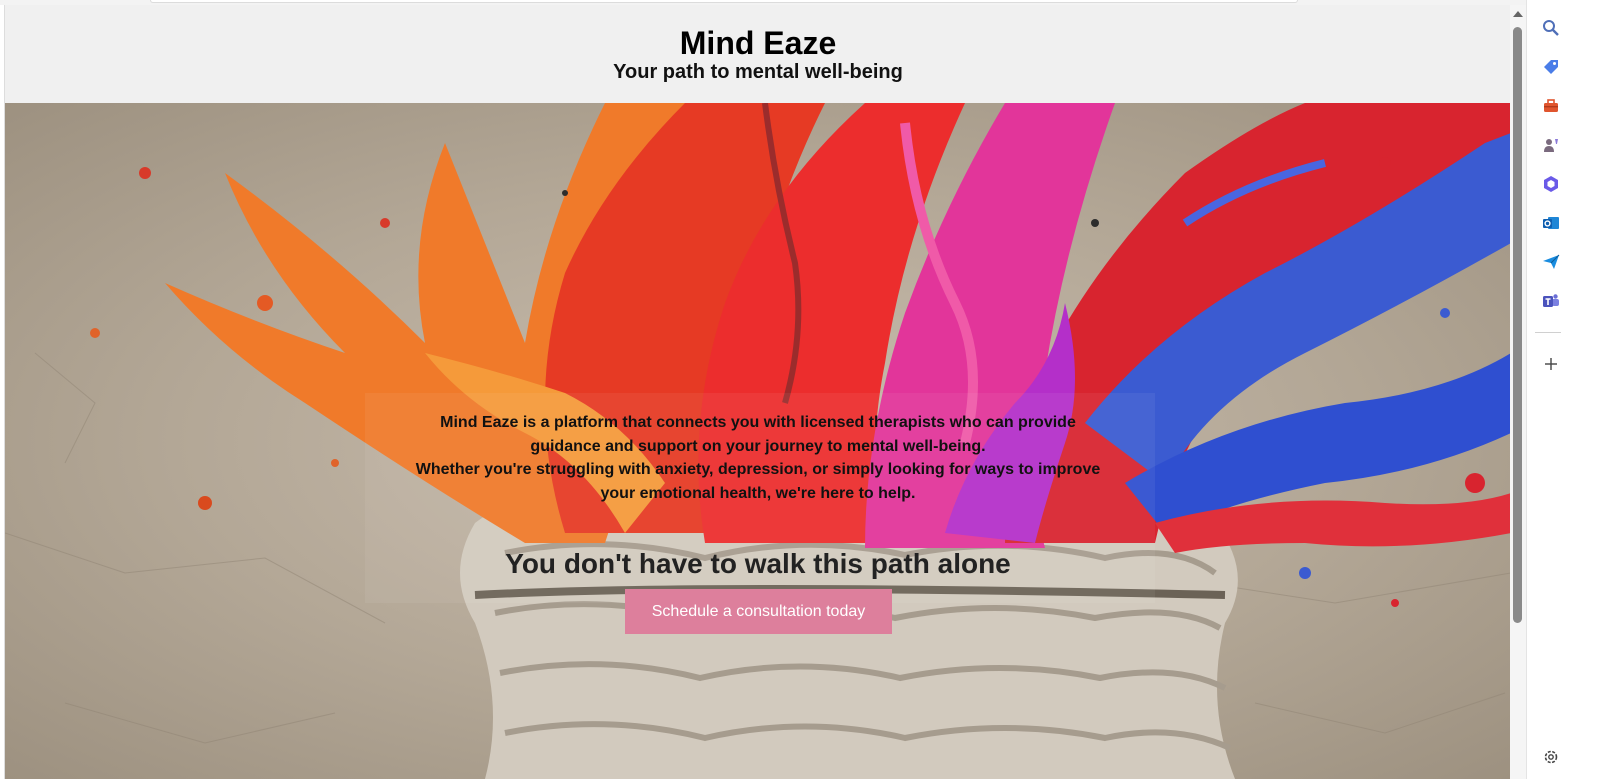  I want to click on browser-sidebar, so click(1563, 389).